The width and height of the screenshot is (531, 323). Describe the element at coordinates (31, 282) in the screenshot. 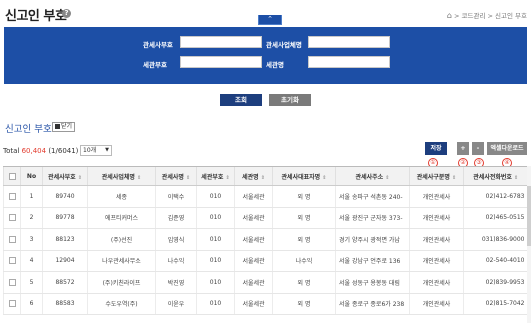

I see `table-cell: 5` at that location.